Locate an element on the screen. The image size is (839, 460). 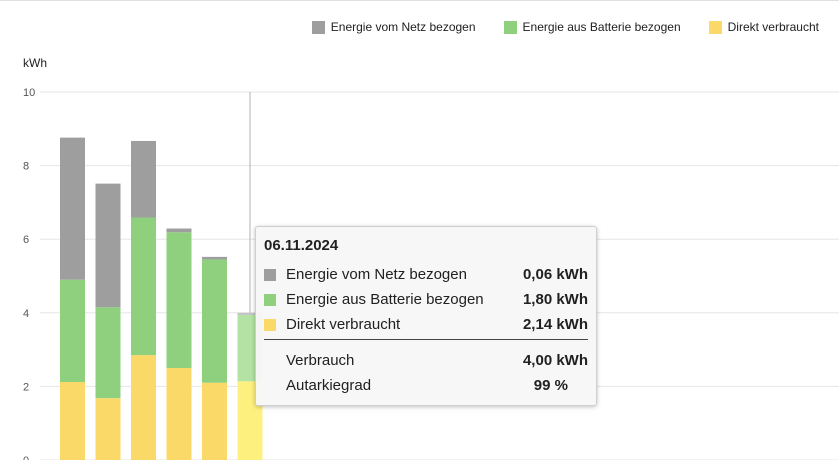
tooltip-date: 06.11.2024 is located at coordinates (301, 245).